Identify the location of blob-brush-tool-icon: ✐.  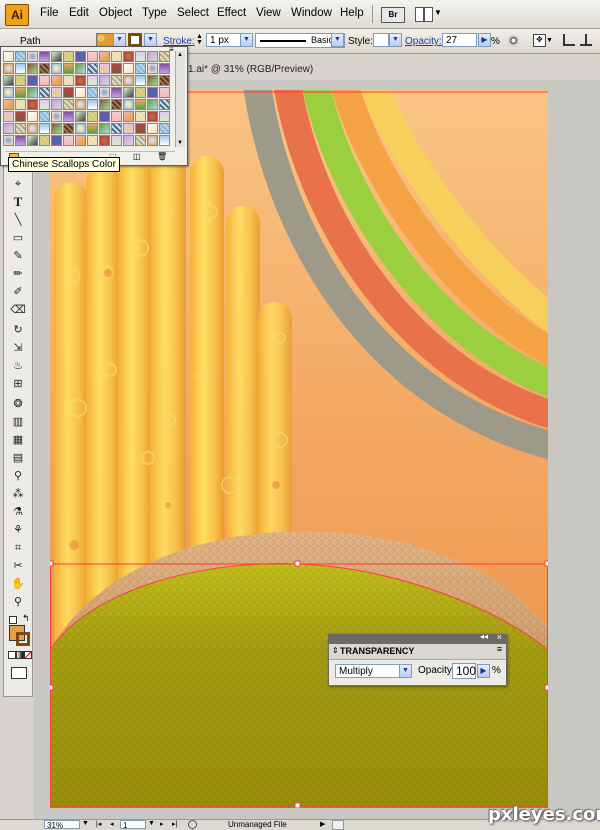
(18, 292).